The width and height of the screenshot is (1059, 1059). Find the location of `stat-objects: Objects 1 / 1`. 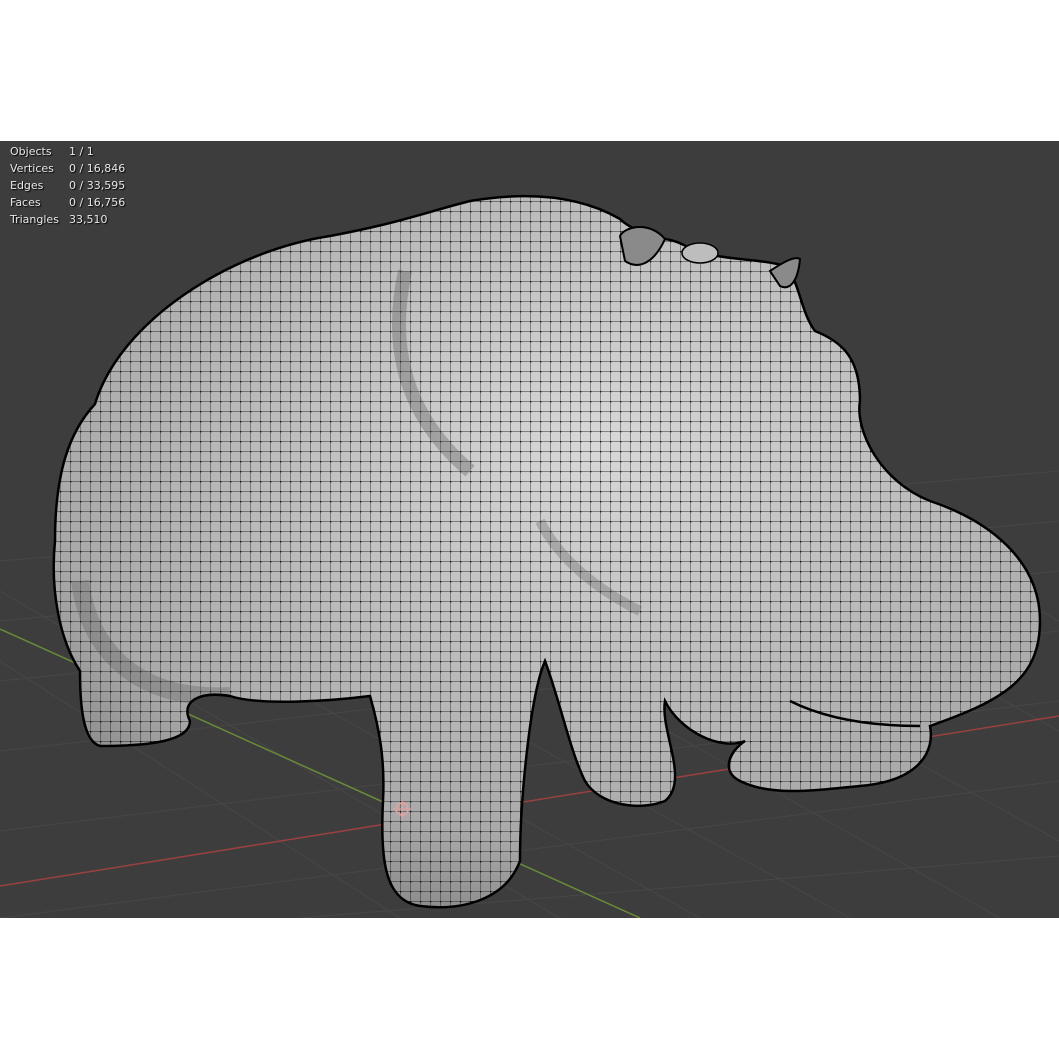

stat-objects: Objects 1 / 1 is located at coordinates (67, 151).